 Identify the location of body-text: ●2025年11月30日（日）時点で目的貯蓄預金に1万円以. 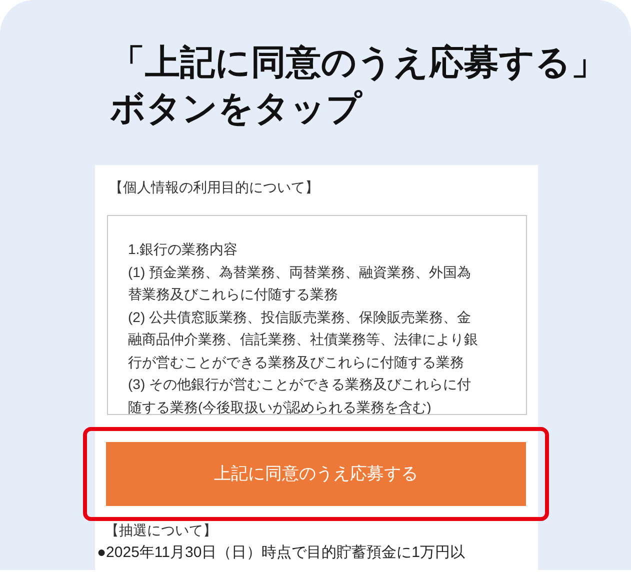
(281, 553).